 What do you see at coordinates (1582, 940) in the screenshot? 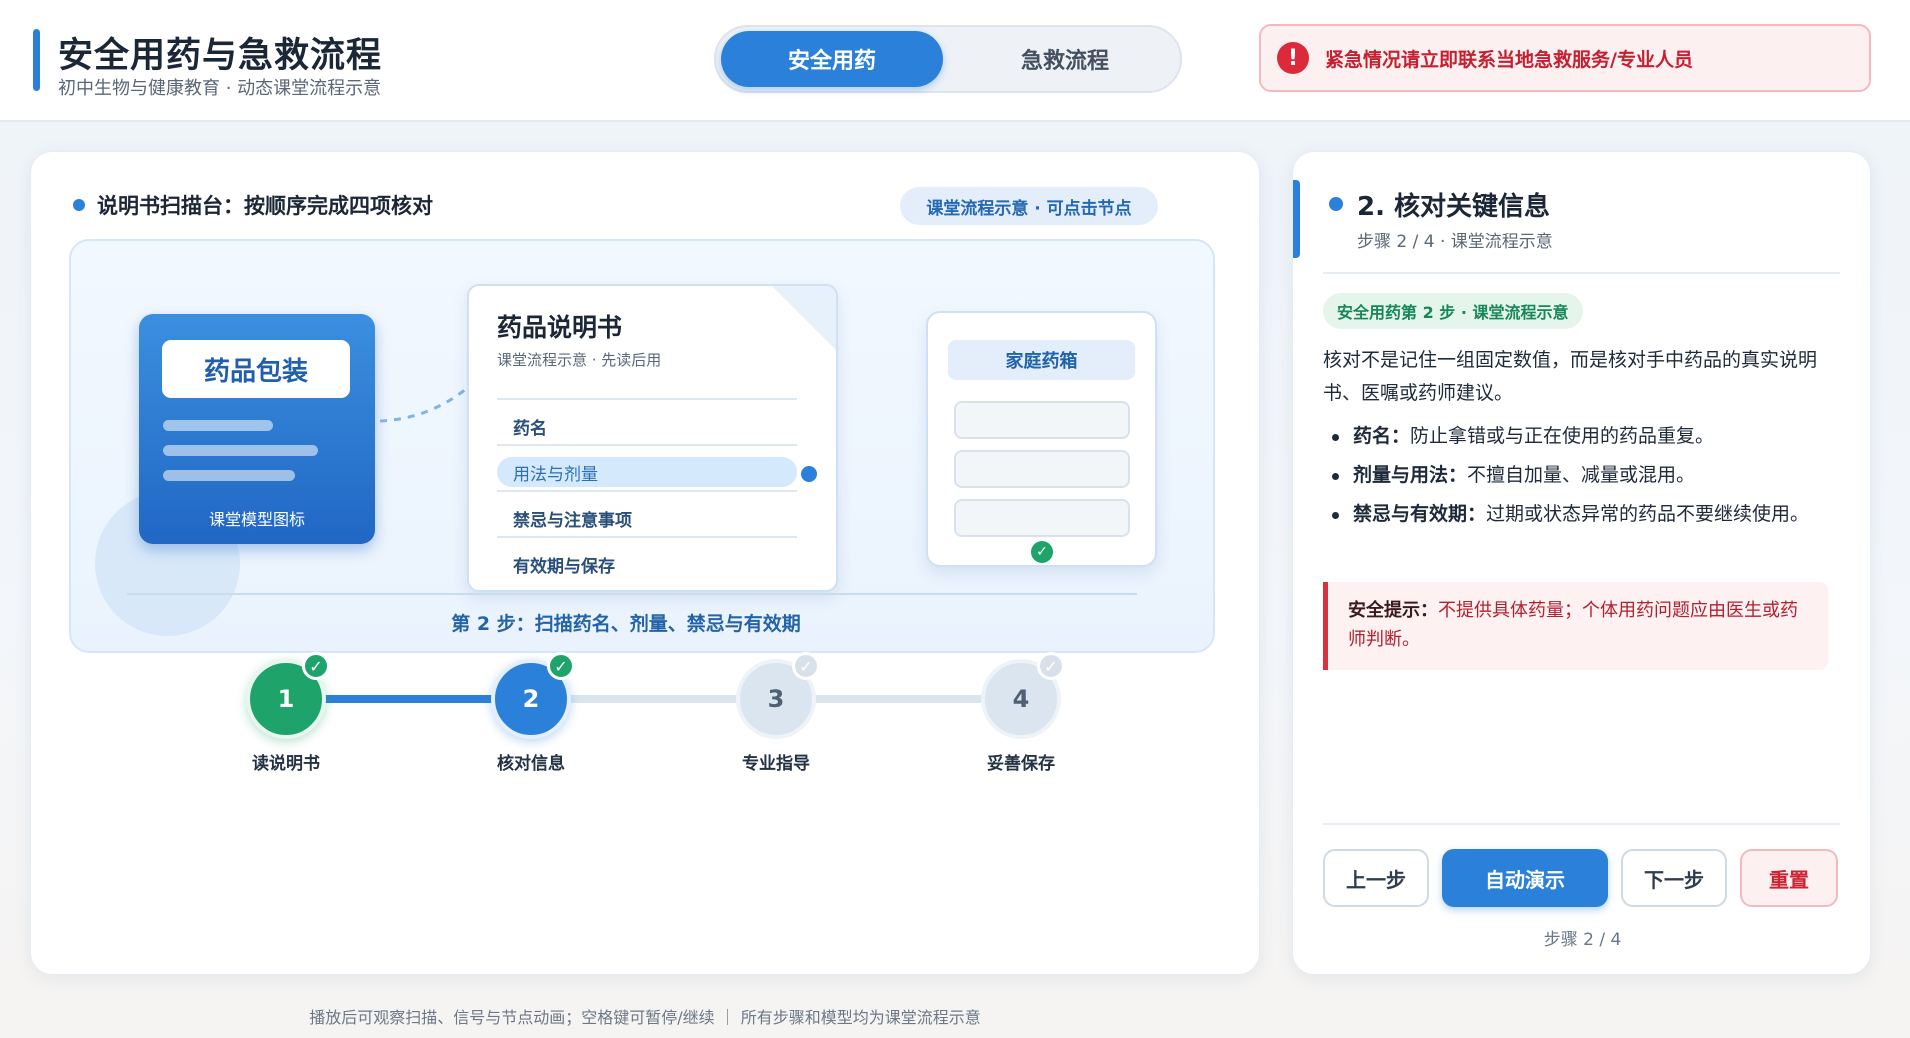
I see `step-counter: 步骤 2 / 4` at bounding box center [1582, 940].